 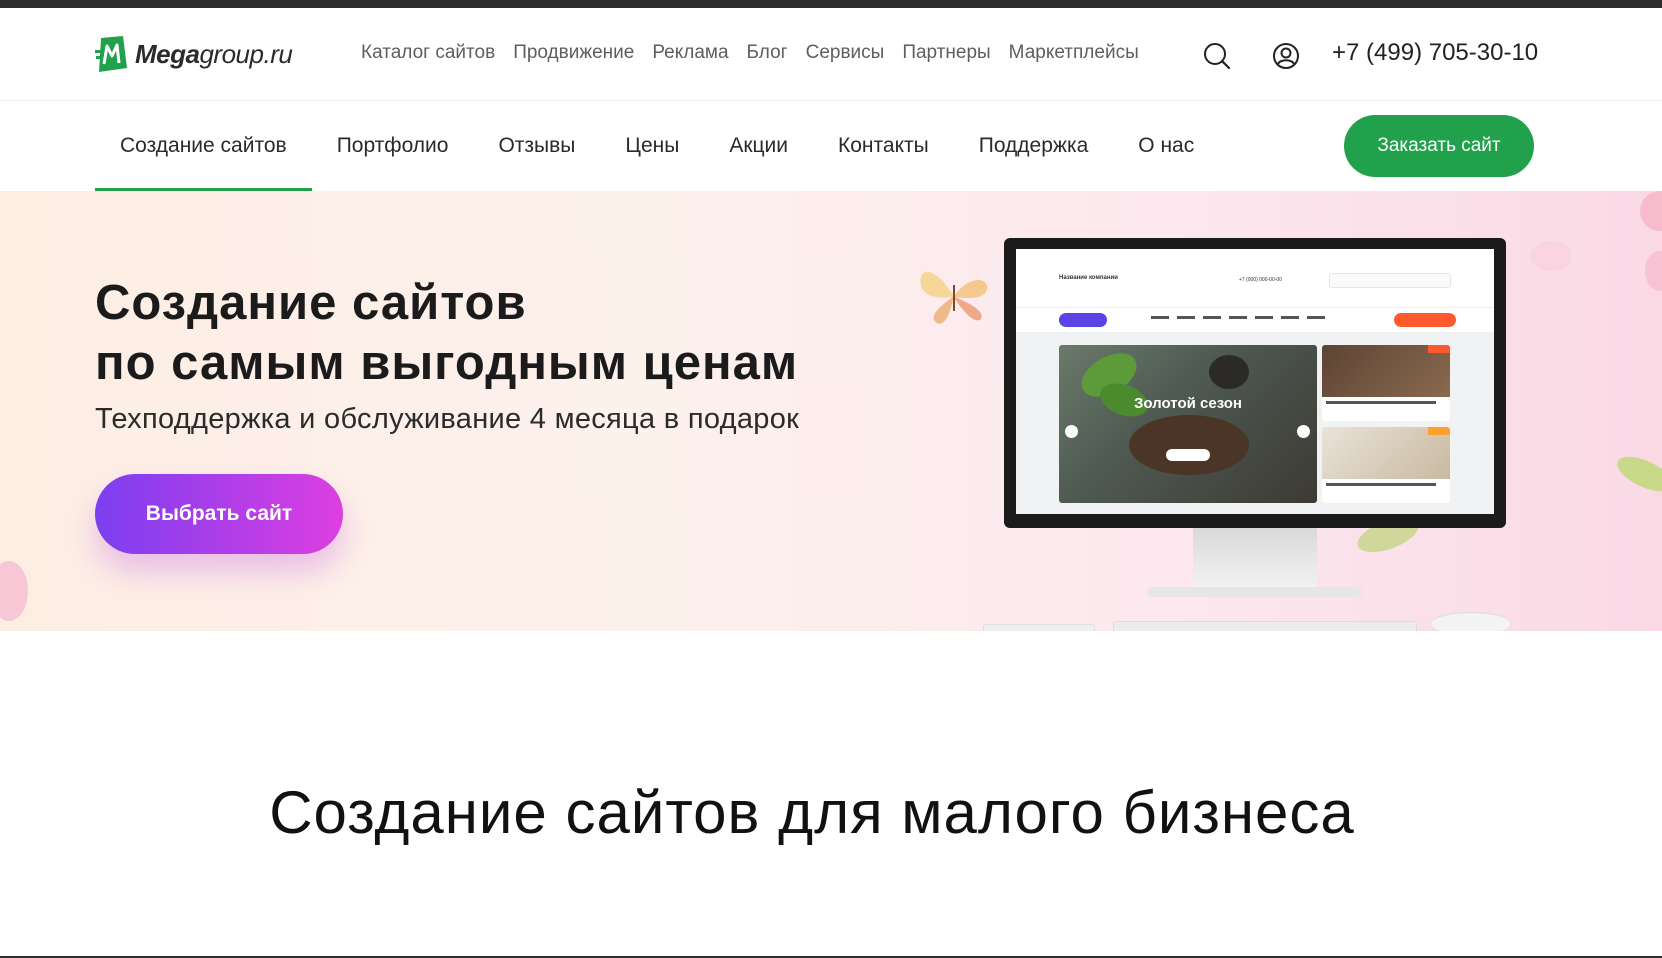 I want to click on top-nav-catalog: Каталог сайтов, so click(x=428, y=53).